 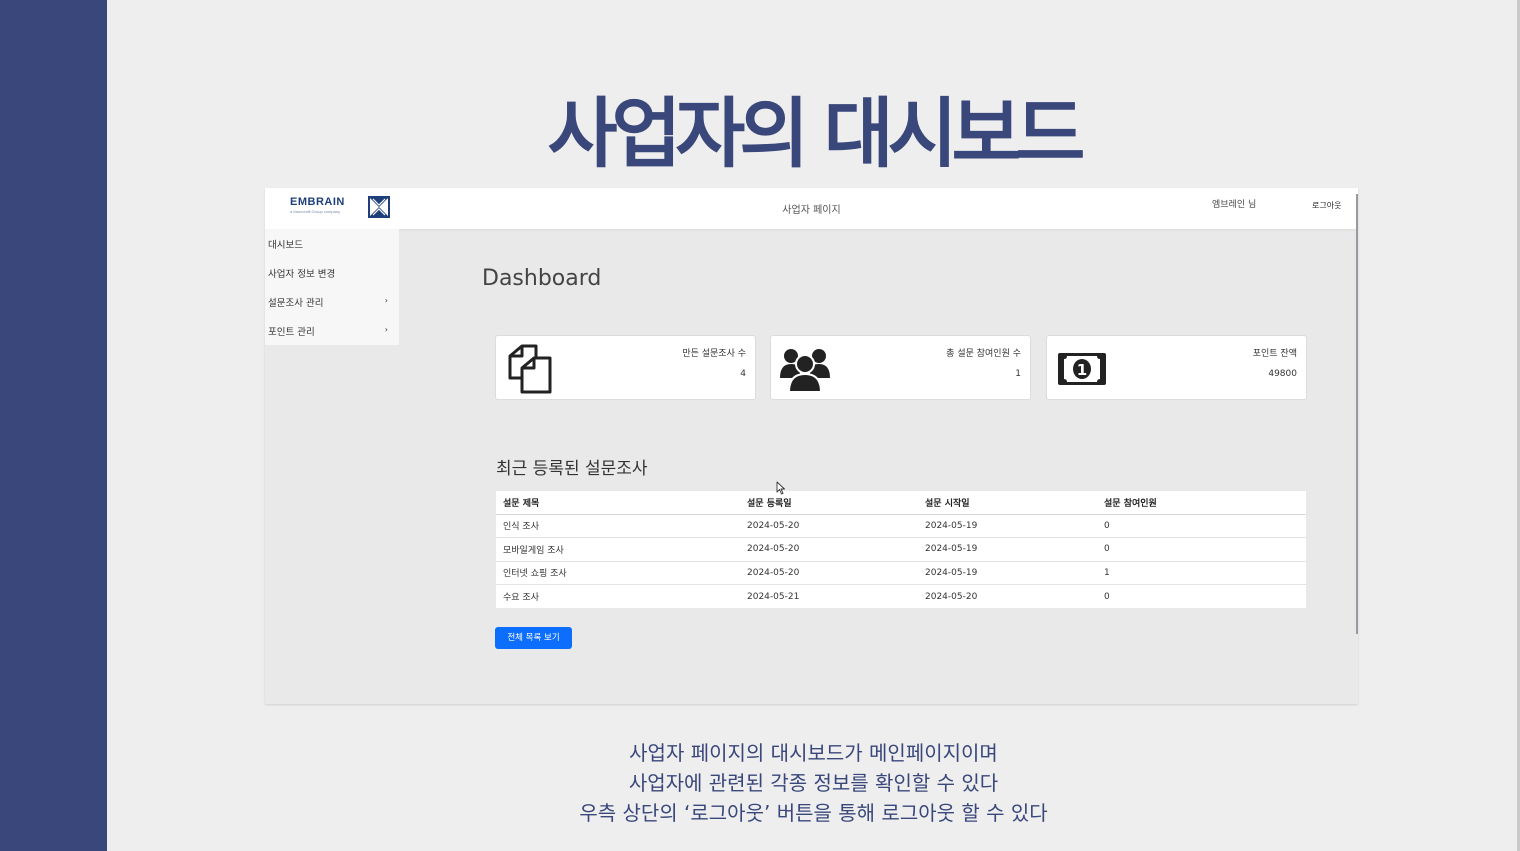 What do you see at coordinates (618, 503) in the screenshot?
I see `column-header-title: 설문 제목` at bounding box center [618, 503].